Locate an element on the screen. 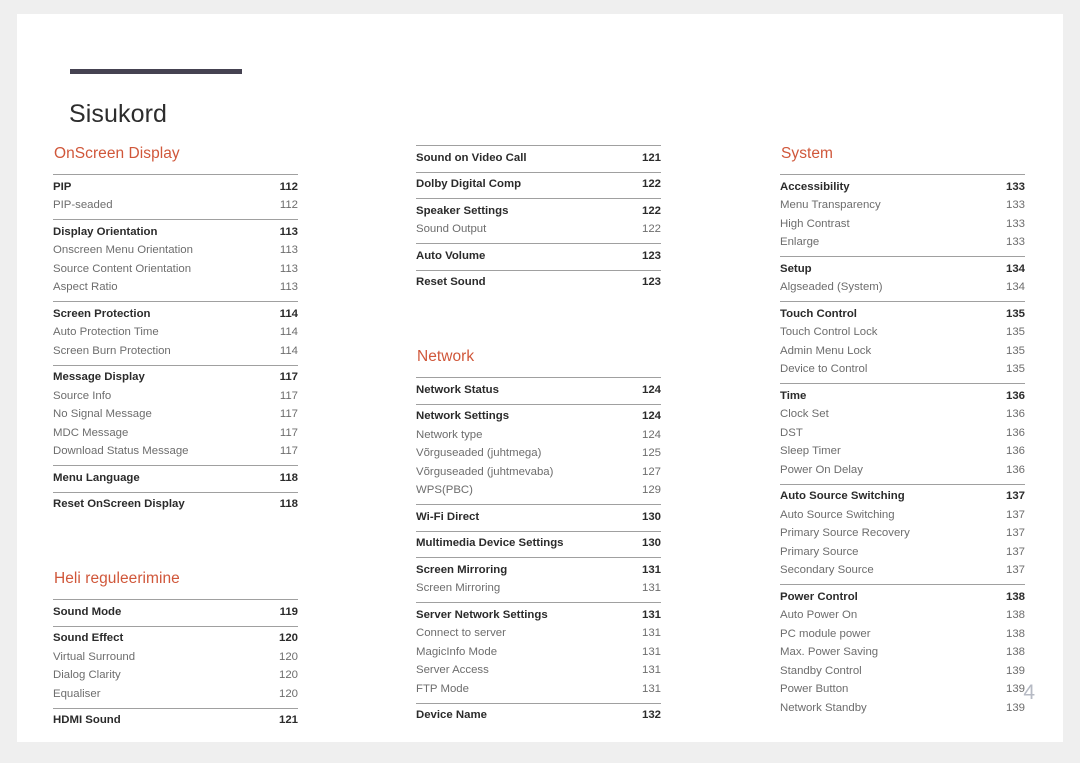 This screenshot has height=763, width=1080. toc-entry: Auto Volume 123 is located at coordinates (538, 256).